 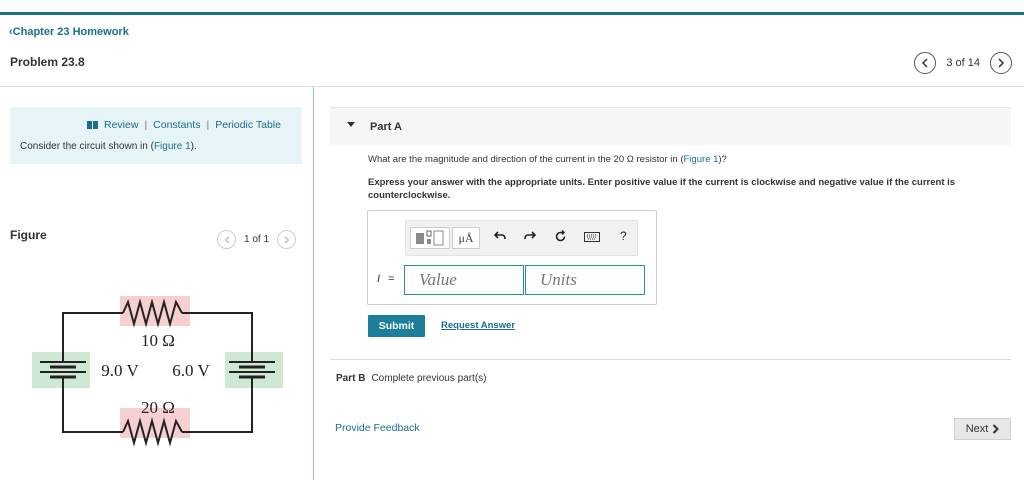 What do you see at coordinates (120, 370) in the screenshot?
I see `left-voltage-label: 9.0 V` at bounding box center [120, 370].